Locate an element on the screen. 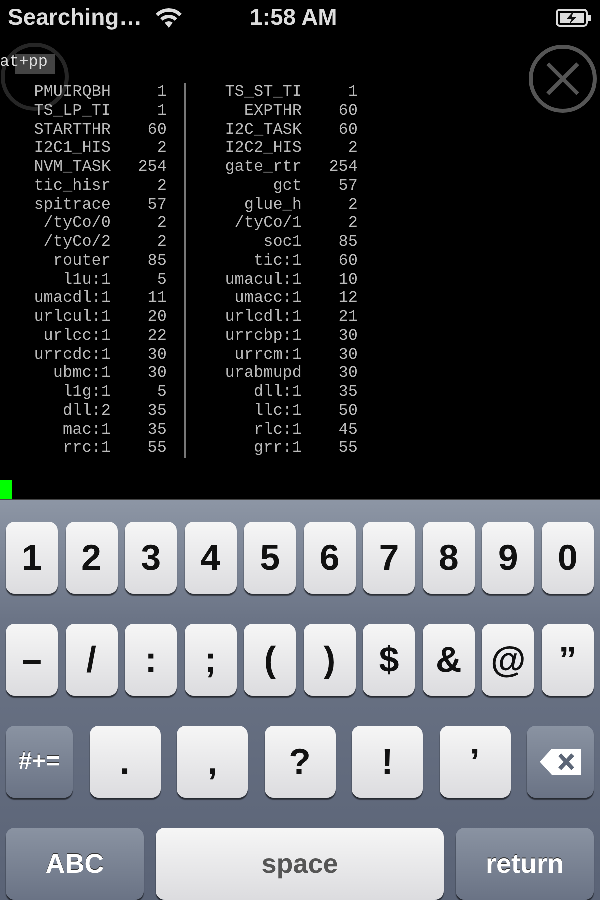 Image resolution: width=600 pixels, height=900 pixels. keyboard-key: return is located at coordinates (525, 864).